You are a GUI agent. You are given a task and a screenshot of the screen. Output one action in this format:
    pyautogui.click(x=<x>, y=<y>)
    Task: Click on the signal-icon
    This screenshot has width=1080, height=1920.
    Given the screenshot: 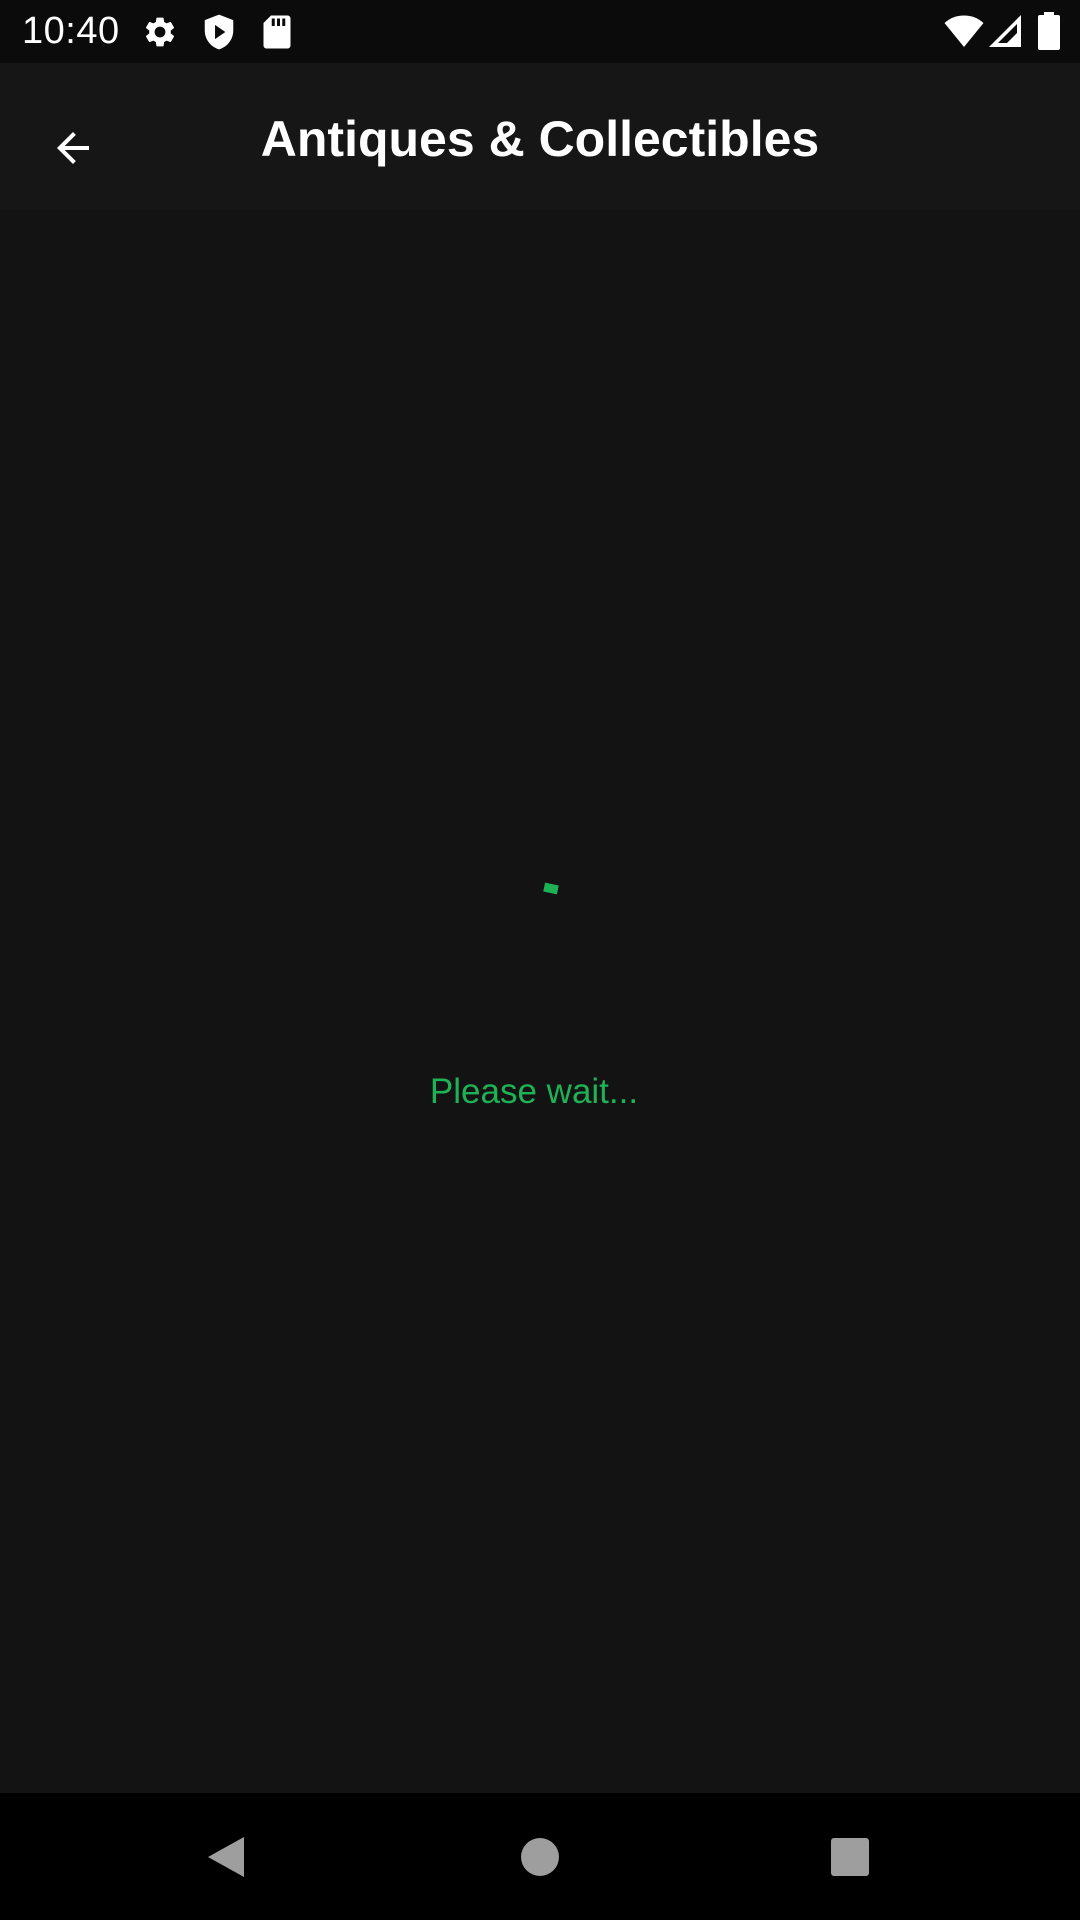 What is the action you would take?
    pyautogui.click(x=1005, y=31)
    